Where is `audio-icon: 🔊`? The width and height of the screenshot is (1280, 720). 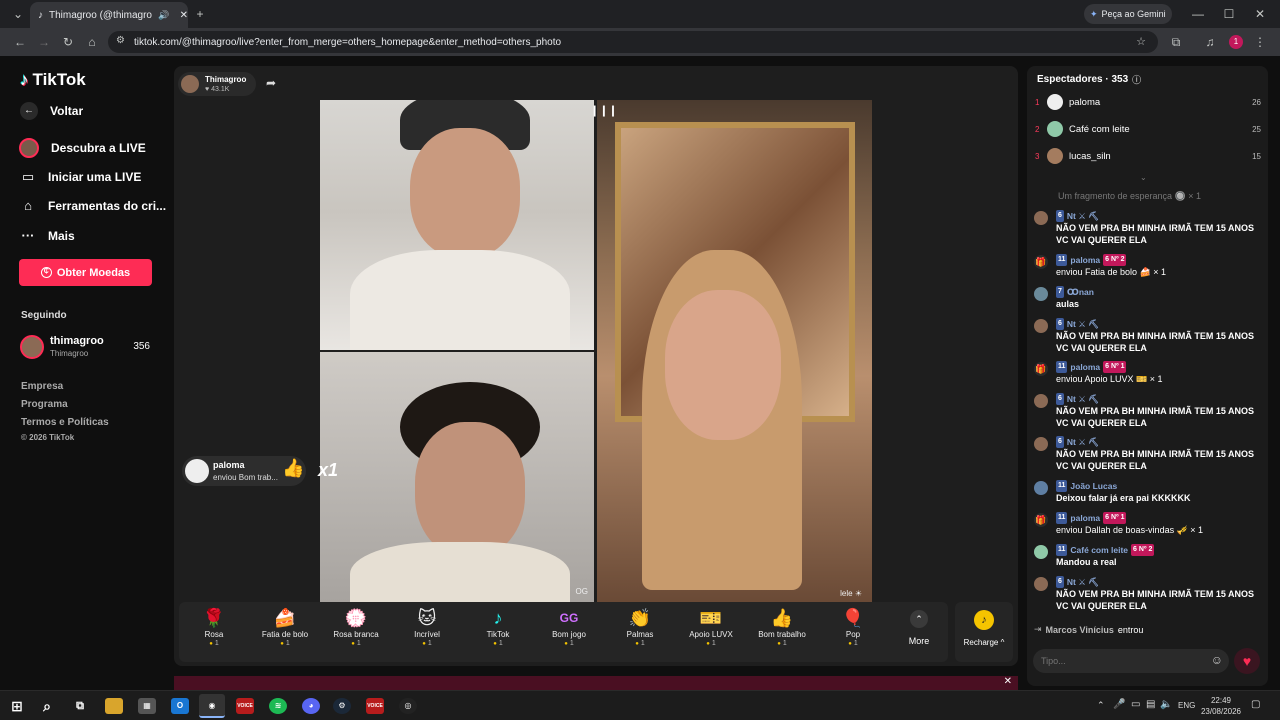 audio-icon: 🔊 is located at coordinates (163, 15).